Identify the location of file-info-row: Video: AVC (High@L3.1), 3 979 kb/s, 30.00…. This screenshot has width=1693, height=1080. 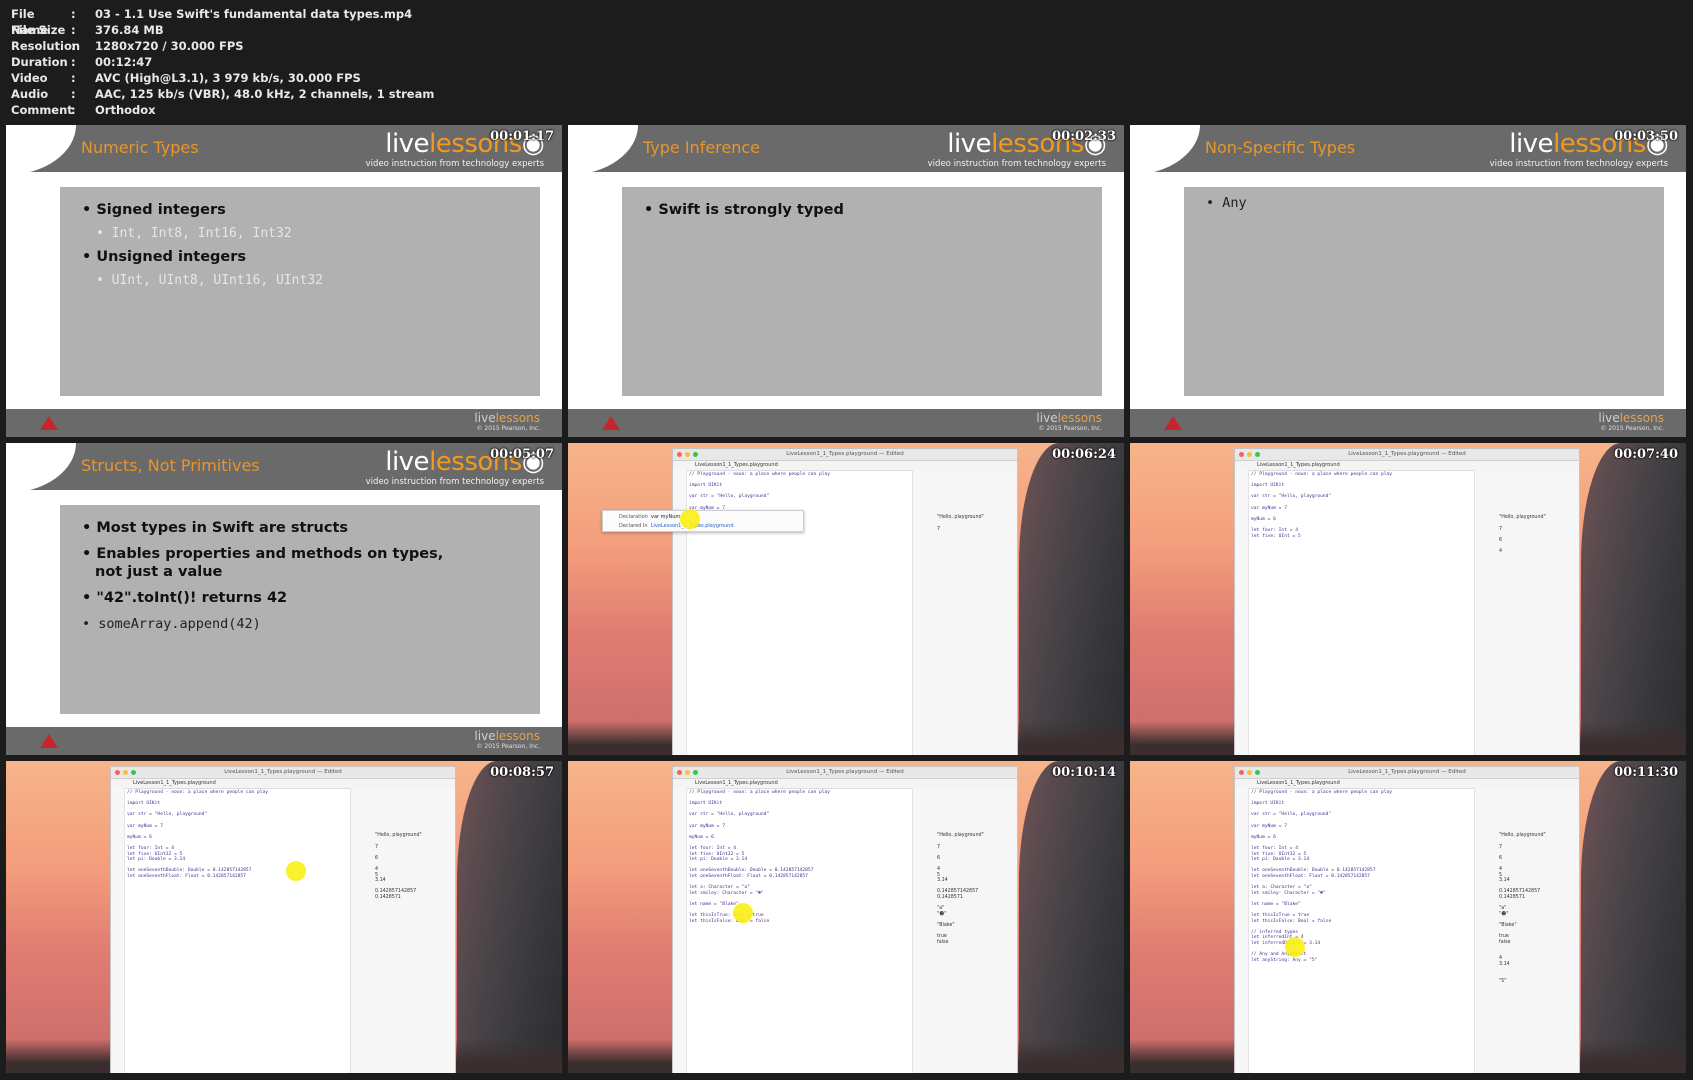
(222, 78).